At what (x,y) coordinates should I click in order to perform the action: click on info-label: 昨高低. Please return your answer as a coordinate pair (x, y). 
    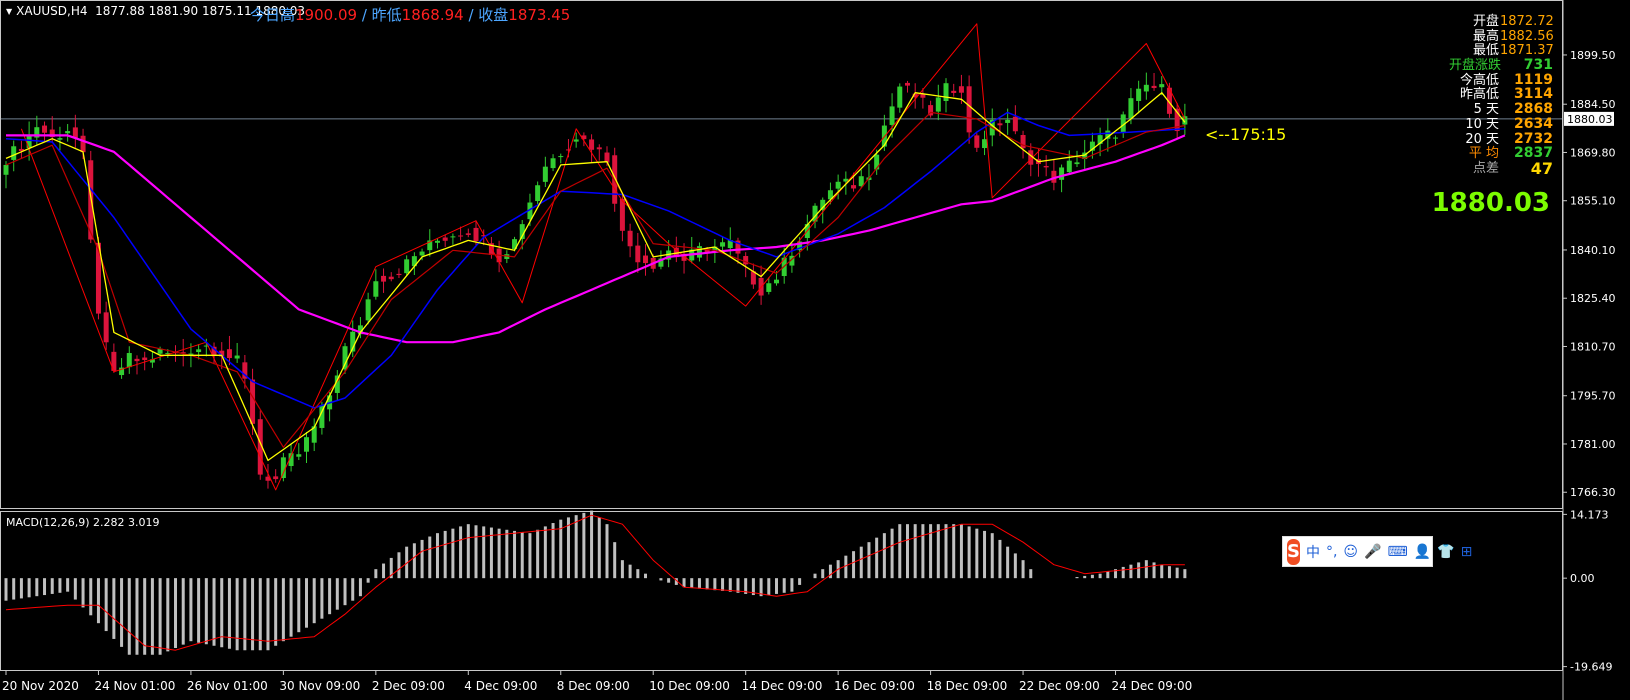
    Looking at the image, I should click on (1479, 95).